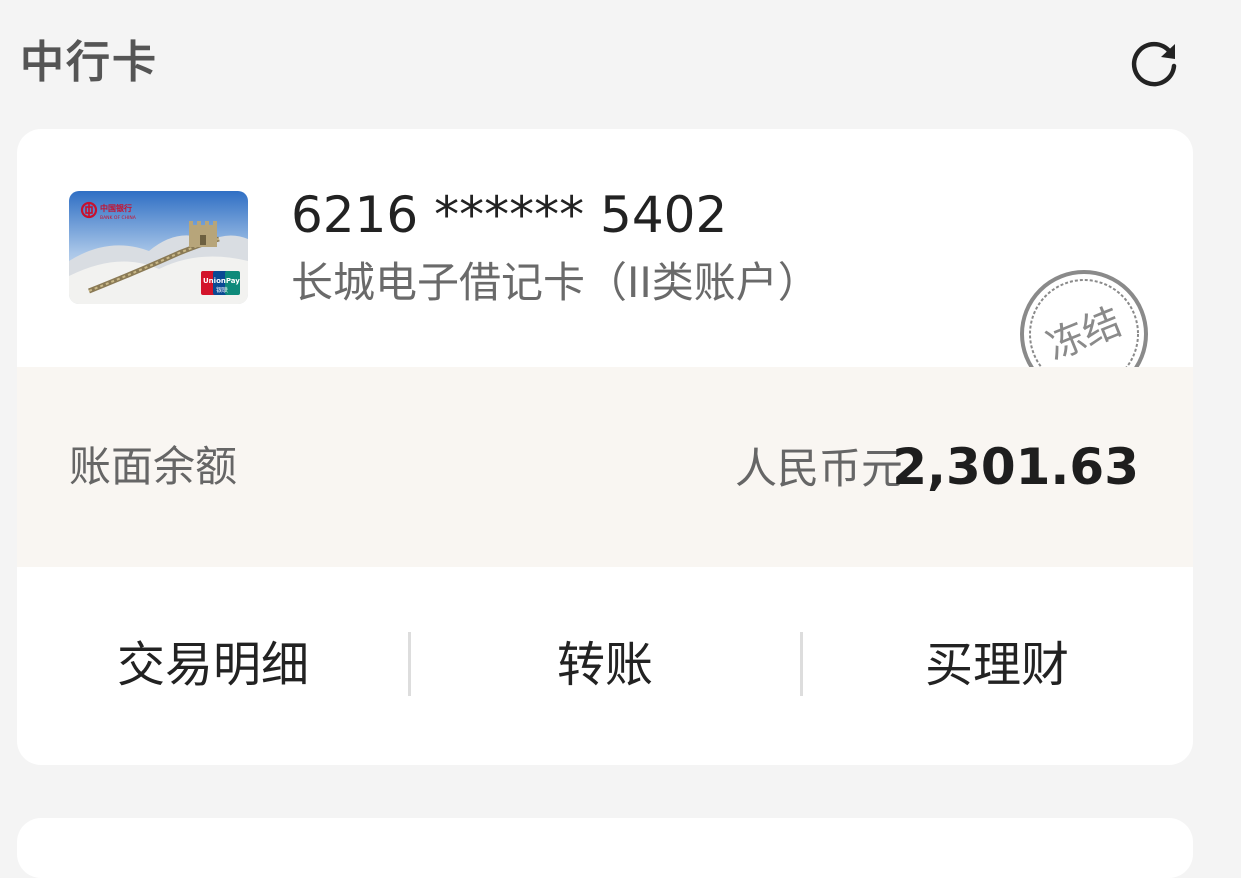 This screenshot has width=1241, height=878. I want to click on transaction-details-button: 交易明细, so click(213, 665).